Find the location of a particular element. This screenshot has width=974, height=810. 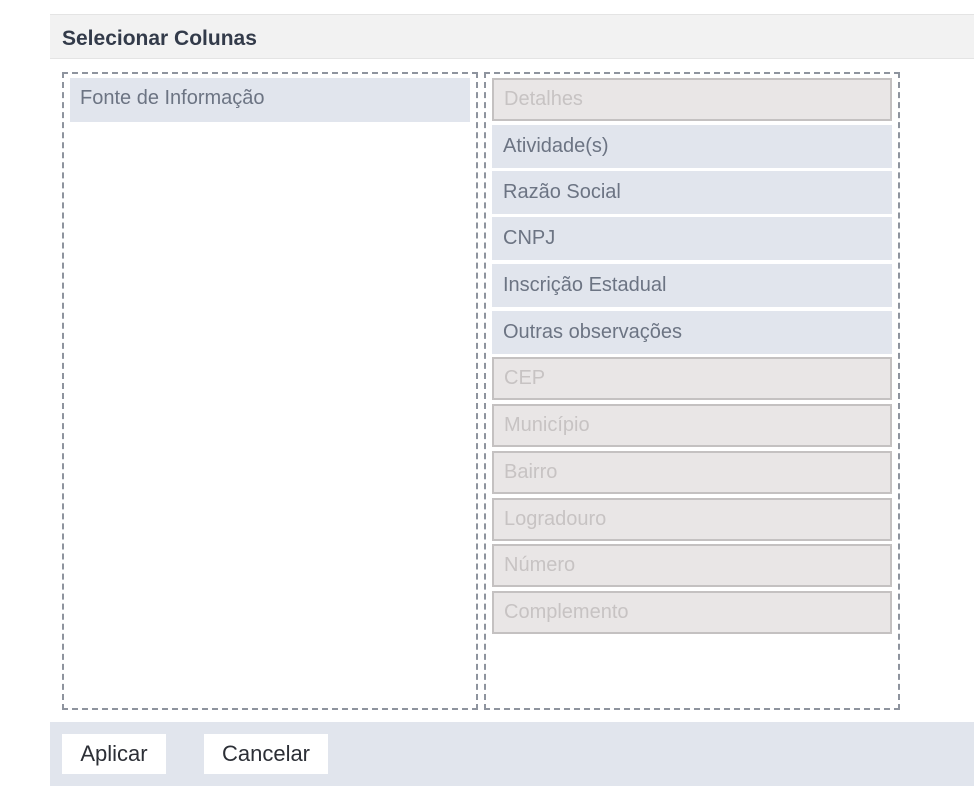

column-item: Número is located at coordinates (692, 565).